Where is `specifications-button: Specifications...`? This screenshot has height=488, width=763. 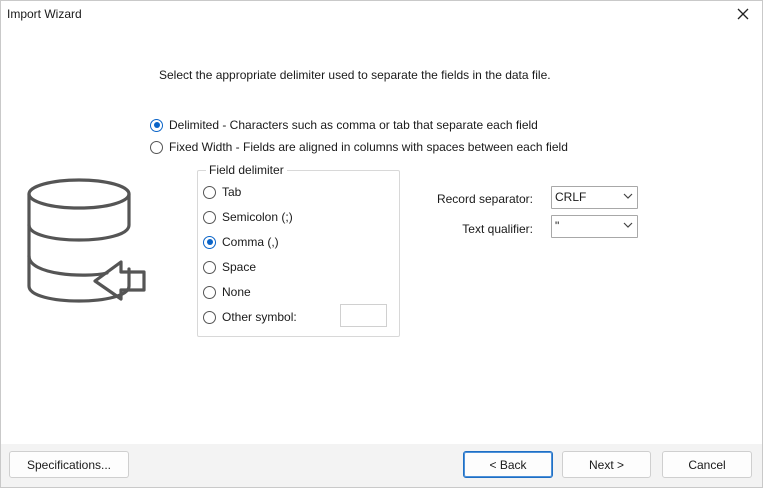 specifications-button: Specifications... is located at coordinates (69, 464).